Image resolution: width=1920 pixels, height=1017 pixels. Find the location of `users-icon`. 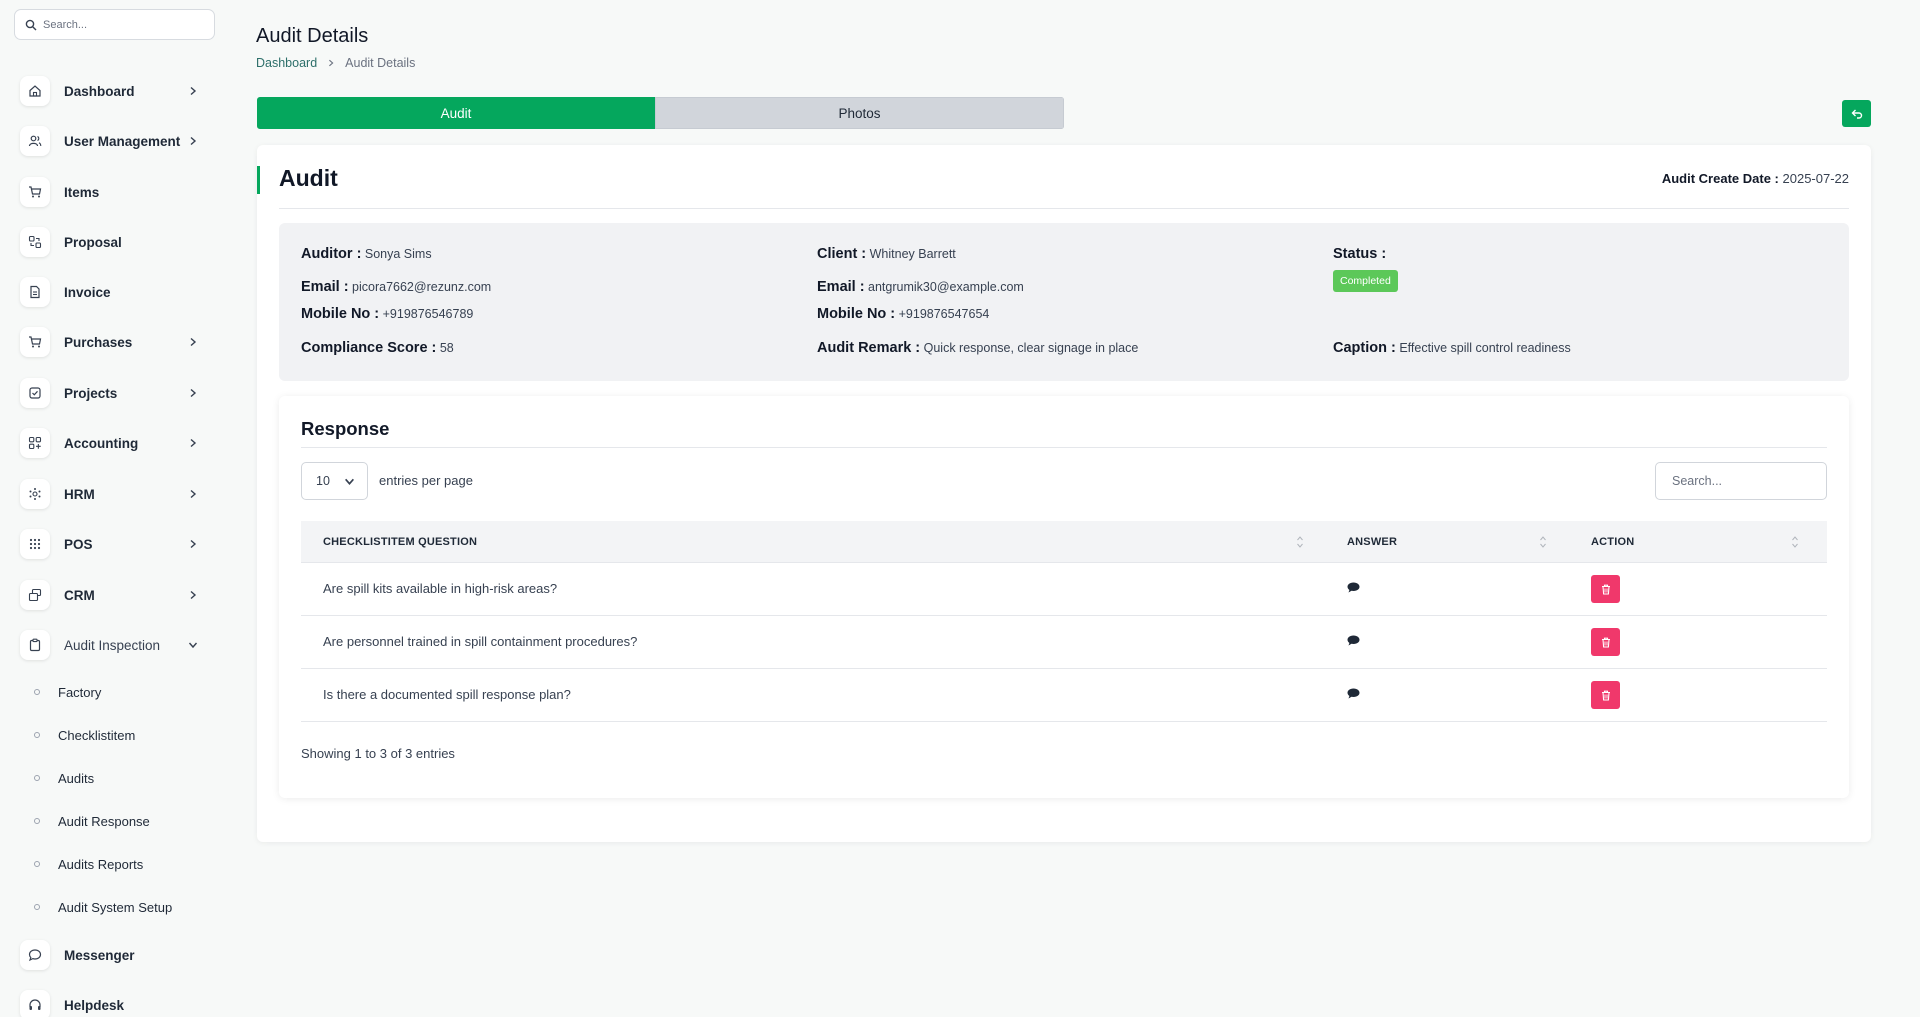

users-icon is located at coordinates (35, 141).